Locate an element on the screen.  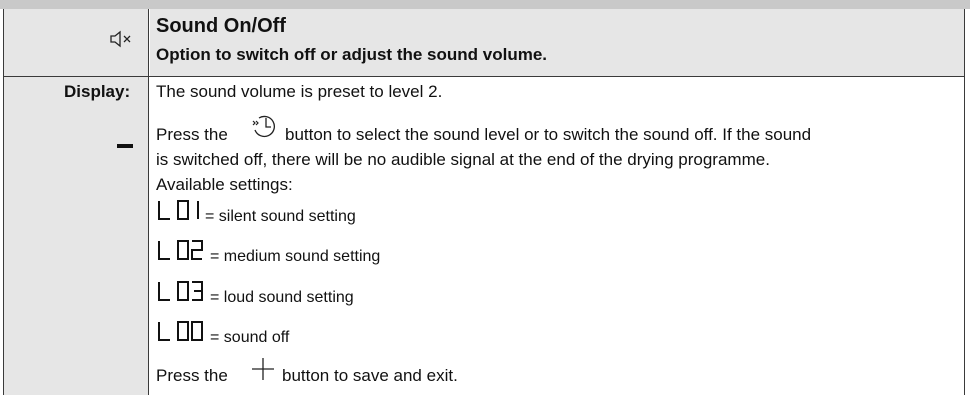
lcd-code-l01 is located at coordinates (182, 211).